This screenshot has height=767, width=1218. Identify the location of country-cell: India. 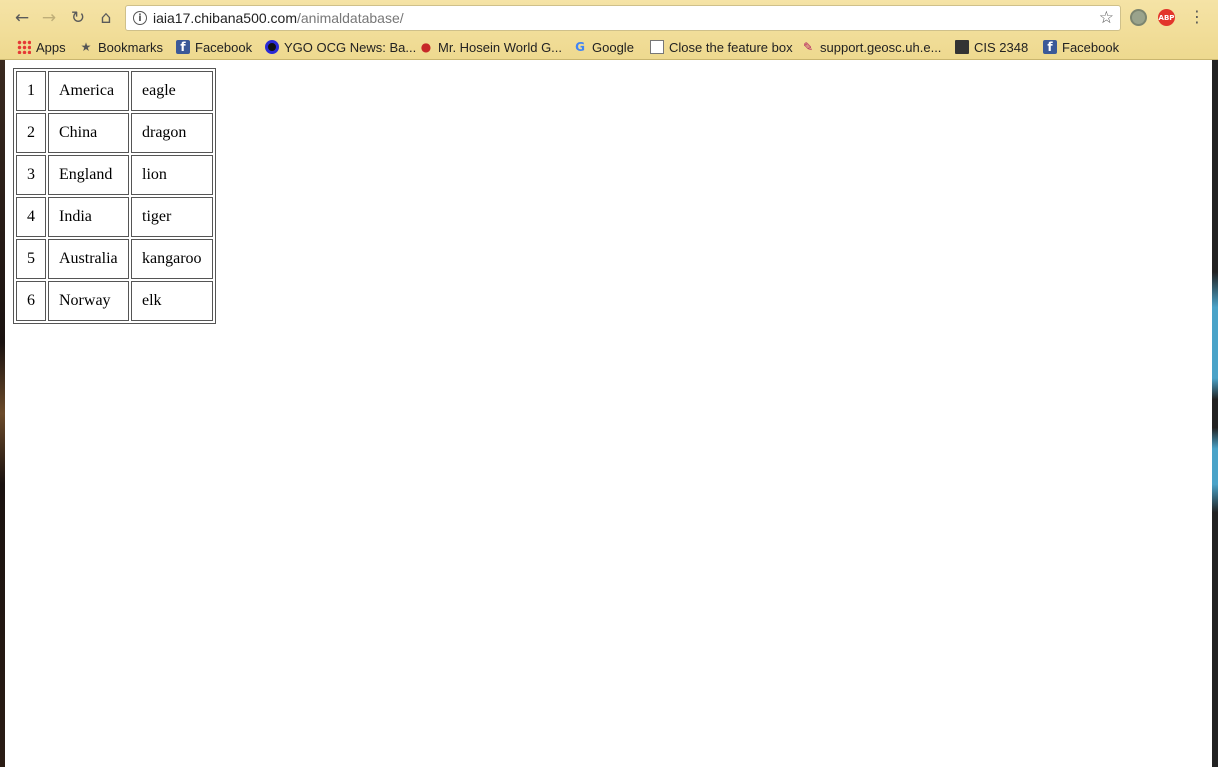
(88, 217).